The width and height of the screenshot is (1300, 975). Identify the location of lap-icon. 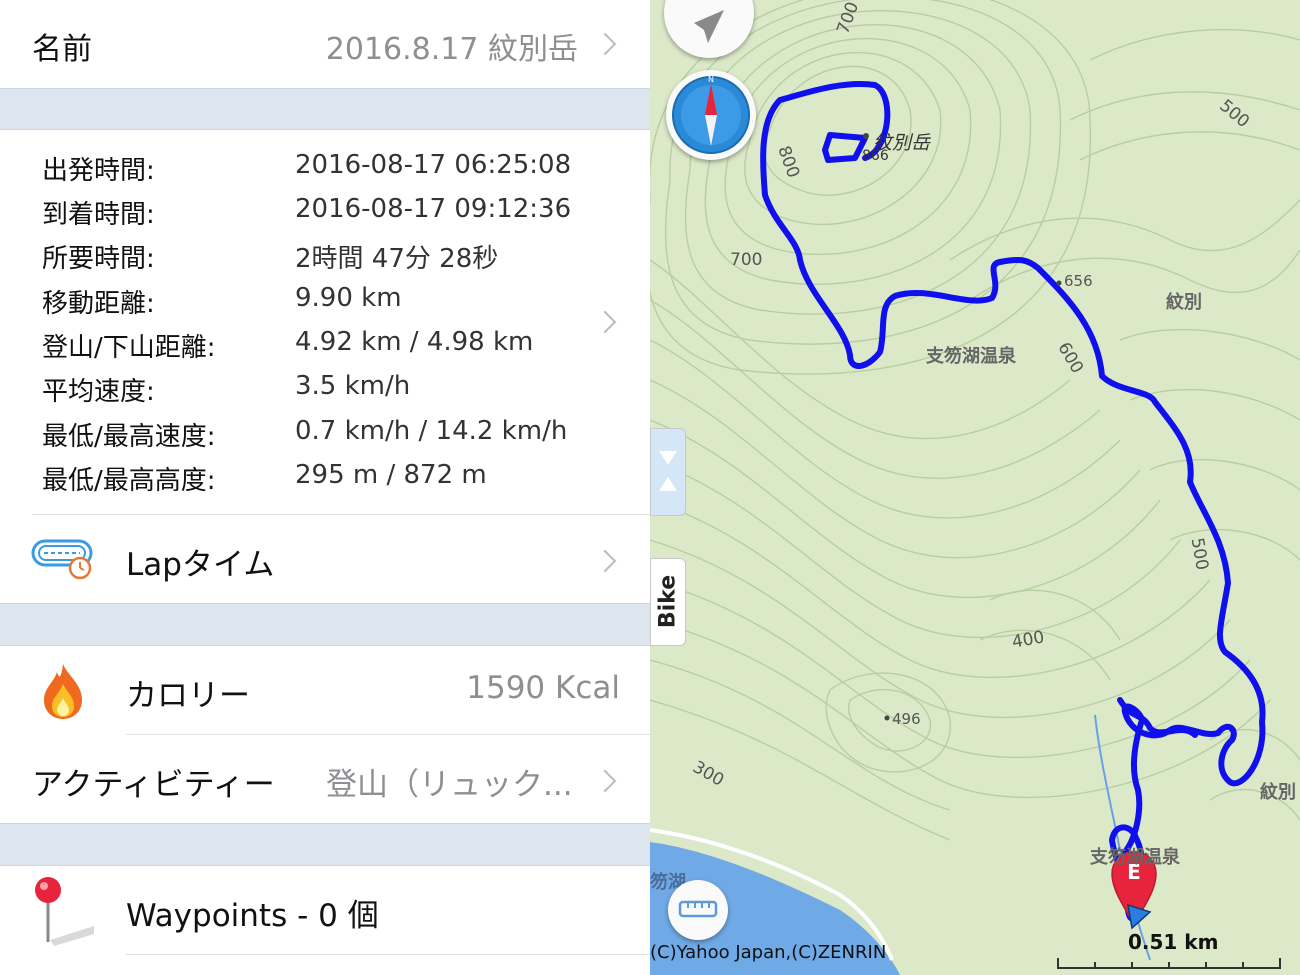
(63, 559).